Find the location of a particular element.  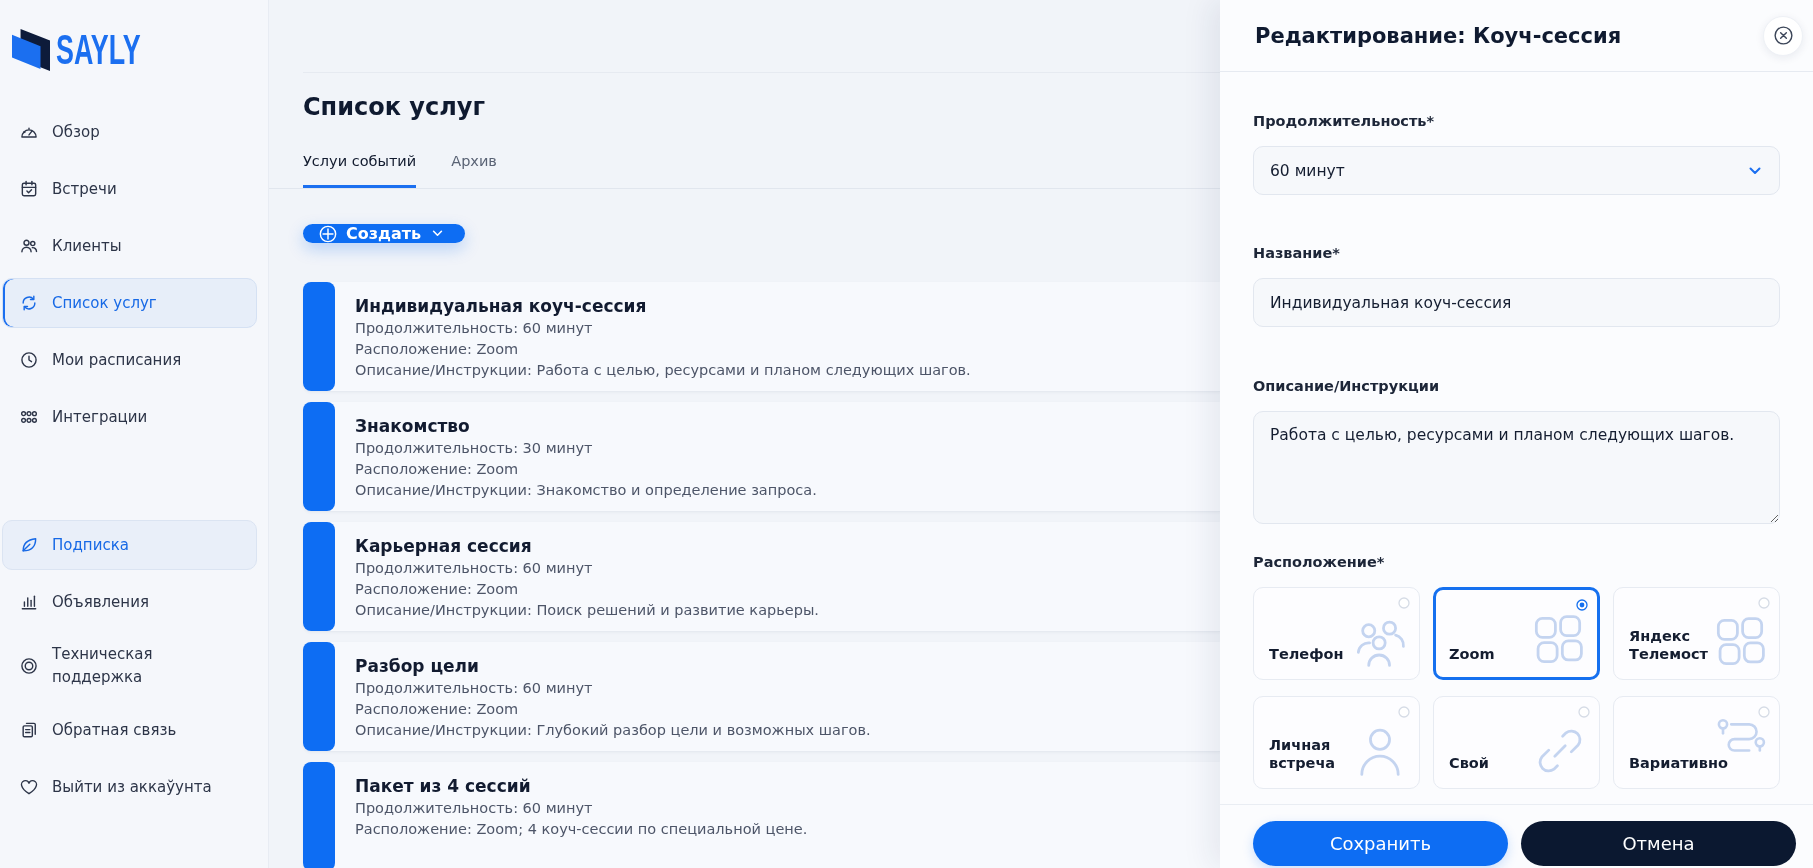

sidebar-item: Встречи is located at coordinates (129, 189).